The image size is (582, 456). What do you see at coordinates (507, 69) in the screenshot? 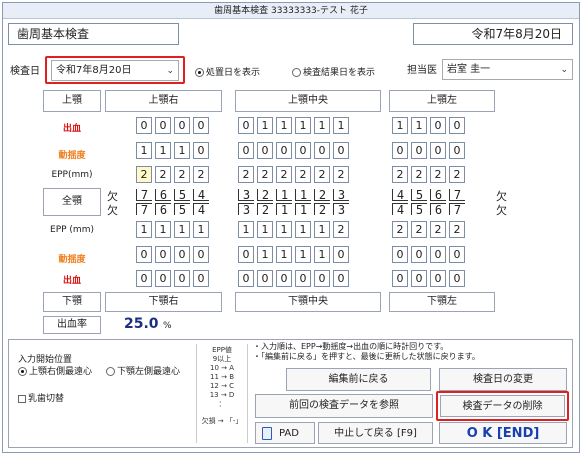
I see `doctor-select: 岩室 圭一 ⌄` at bounding box center [507, 69].